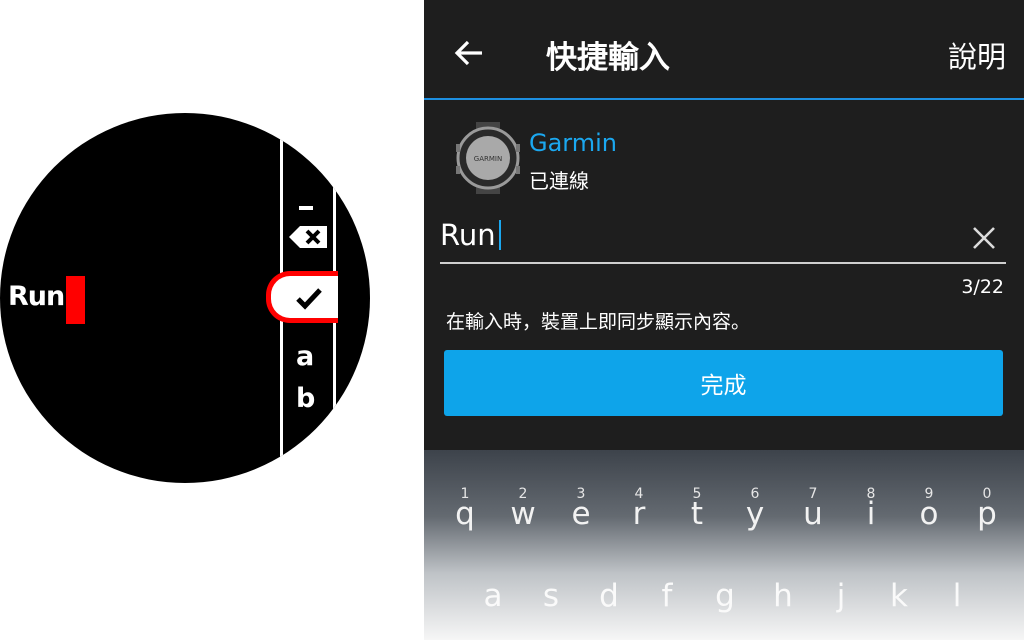 The width and height of the screenshot is (1024, 640). I want to click on key-h: h, so click(783, 603).